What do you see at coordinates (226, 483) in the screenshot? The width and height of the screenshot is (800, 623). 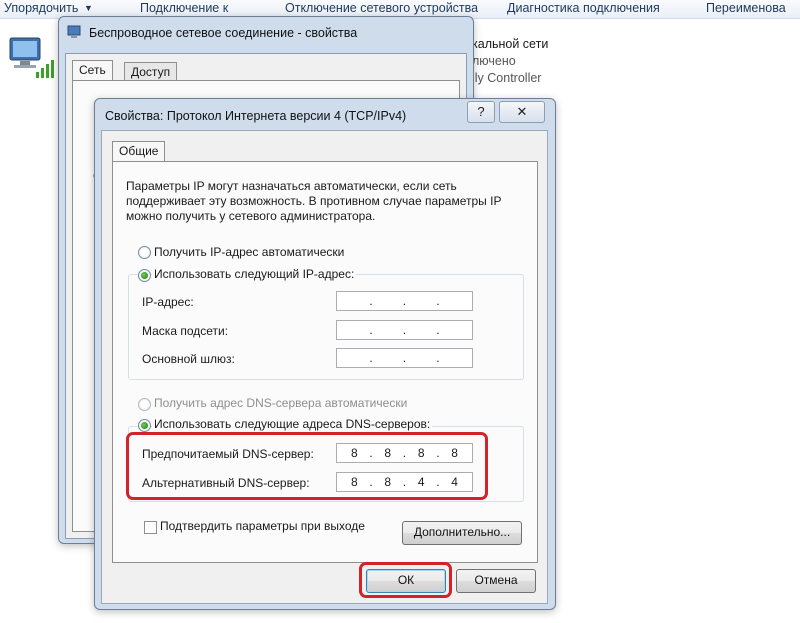 I see `alternate-dns-label: Альтернативный DNS-сервер:` at bounding box center [226, 483].